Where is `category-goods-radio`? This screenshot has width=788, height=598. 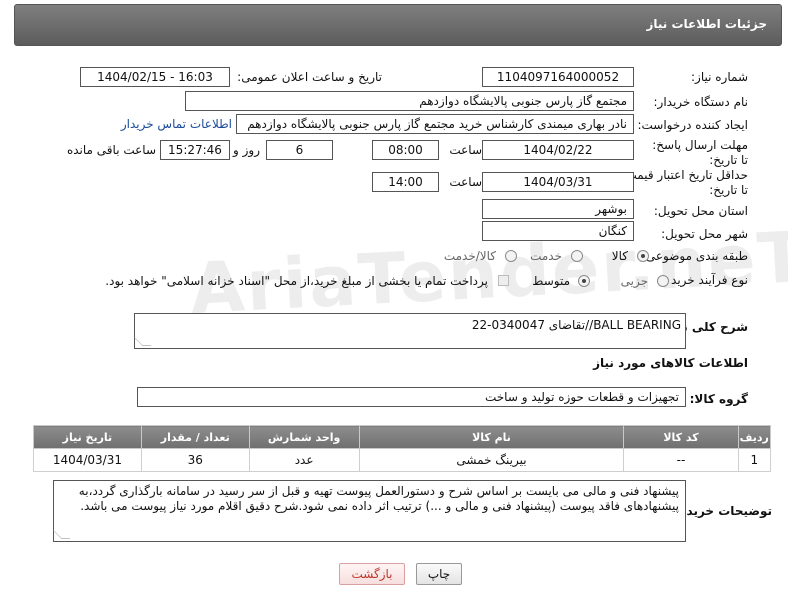 category-goods-radio is located at coordinates (643, 256).